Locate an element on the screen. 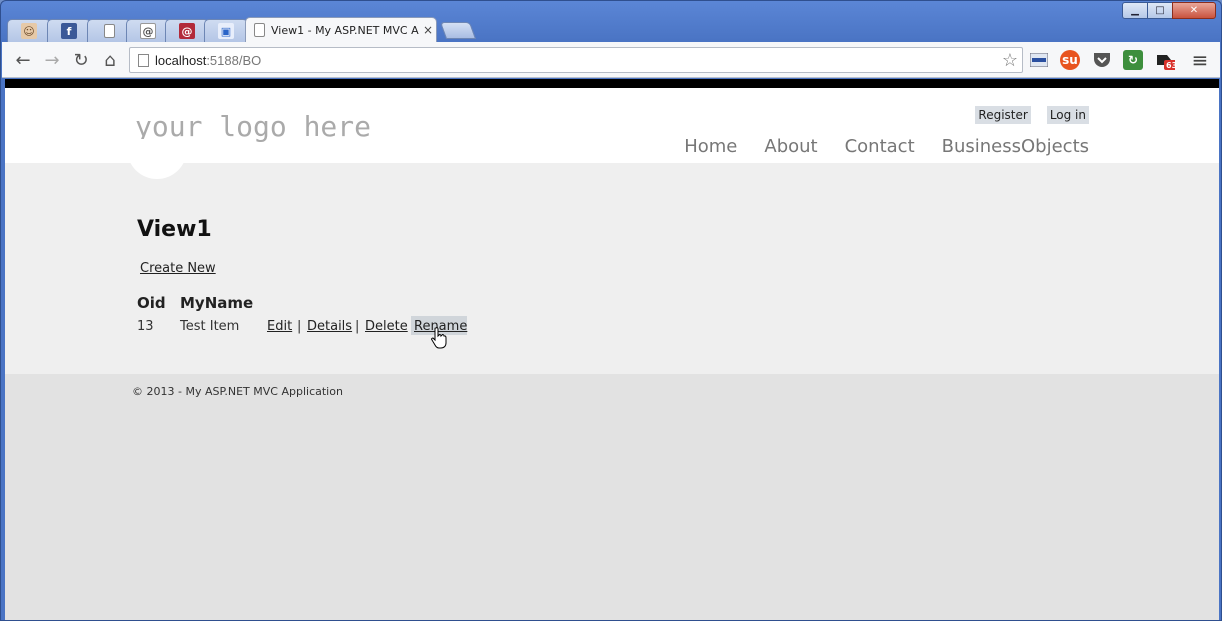  back-icon: ← is located at coordinates (23, 60).